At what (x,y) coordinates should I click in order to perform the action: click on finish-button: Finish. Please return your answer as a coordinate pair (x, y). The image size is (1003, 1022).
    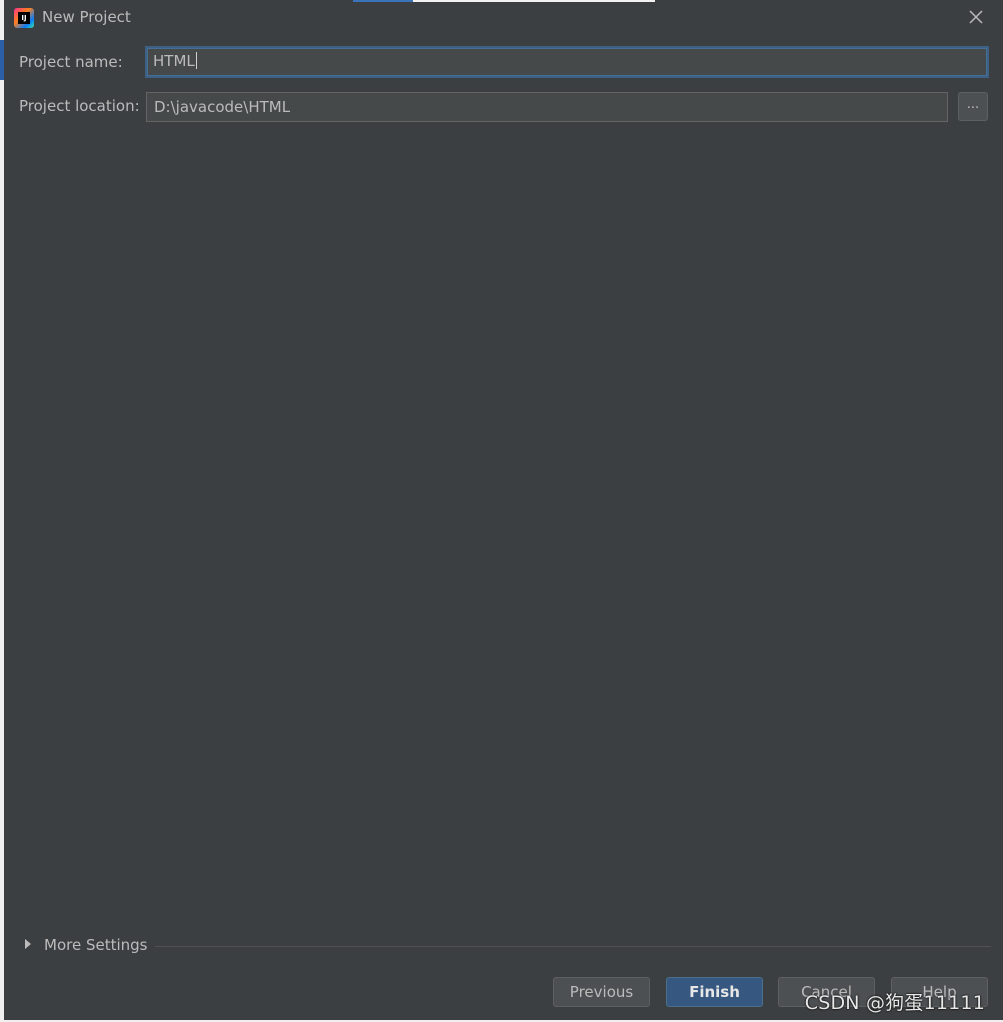
    Looking at the image, I should click on (714, 992).